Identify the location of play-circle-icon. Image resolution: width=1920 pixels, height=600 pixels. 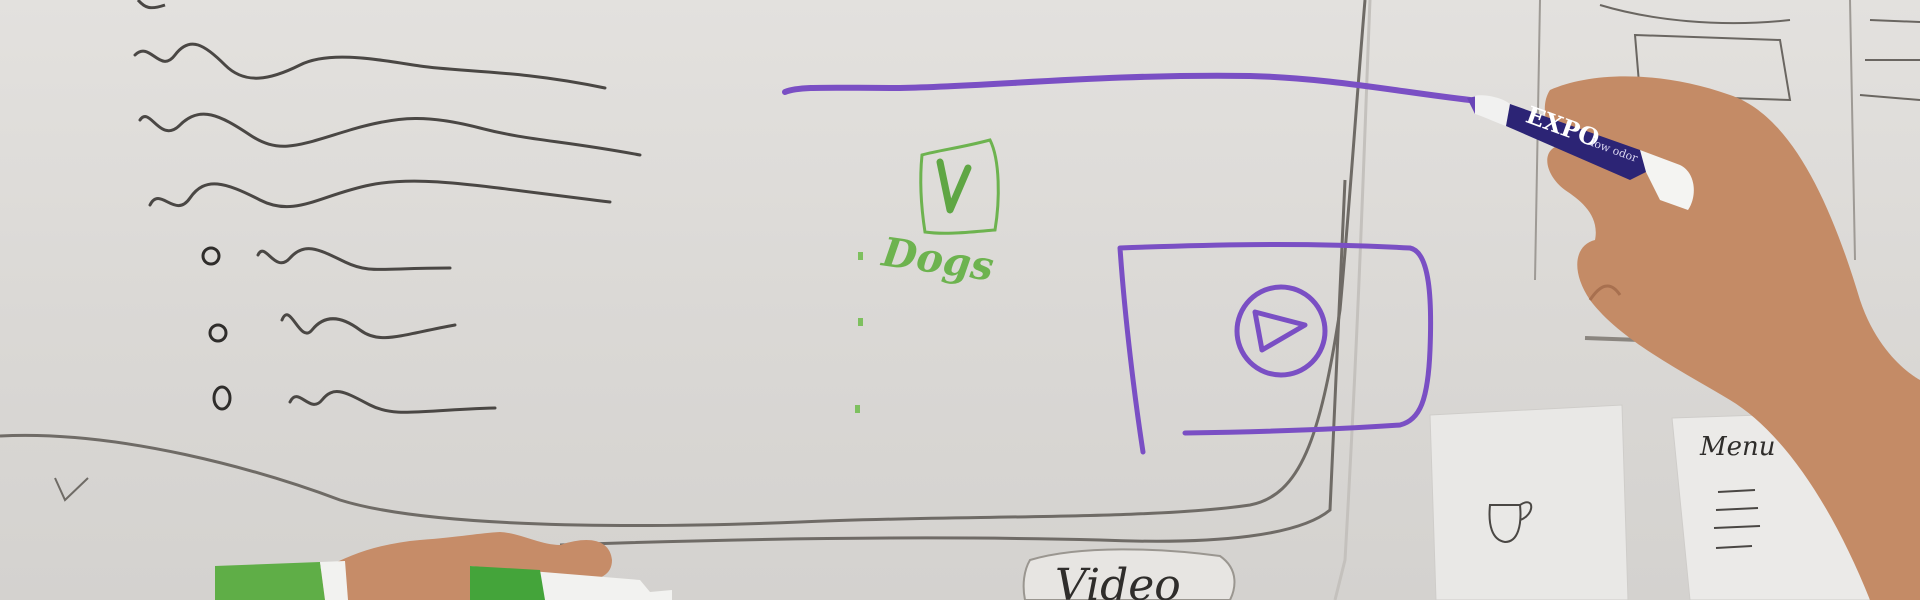
(1281, 331).